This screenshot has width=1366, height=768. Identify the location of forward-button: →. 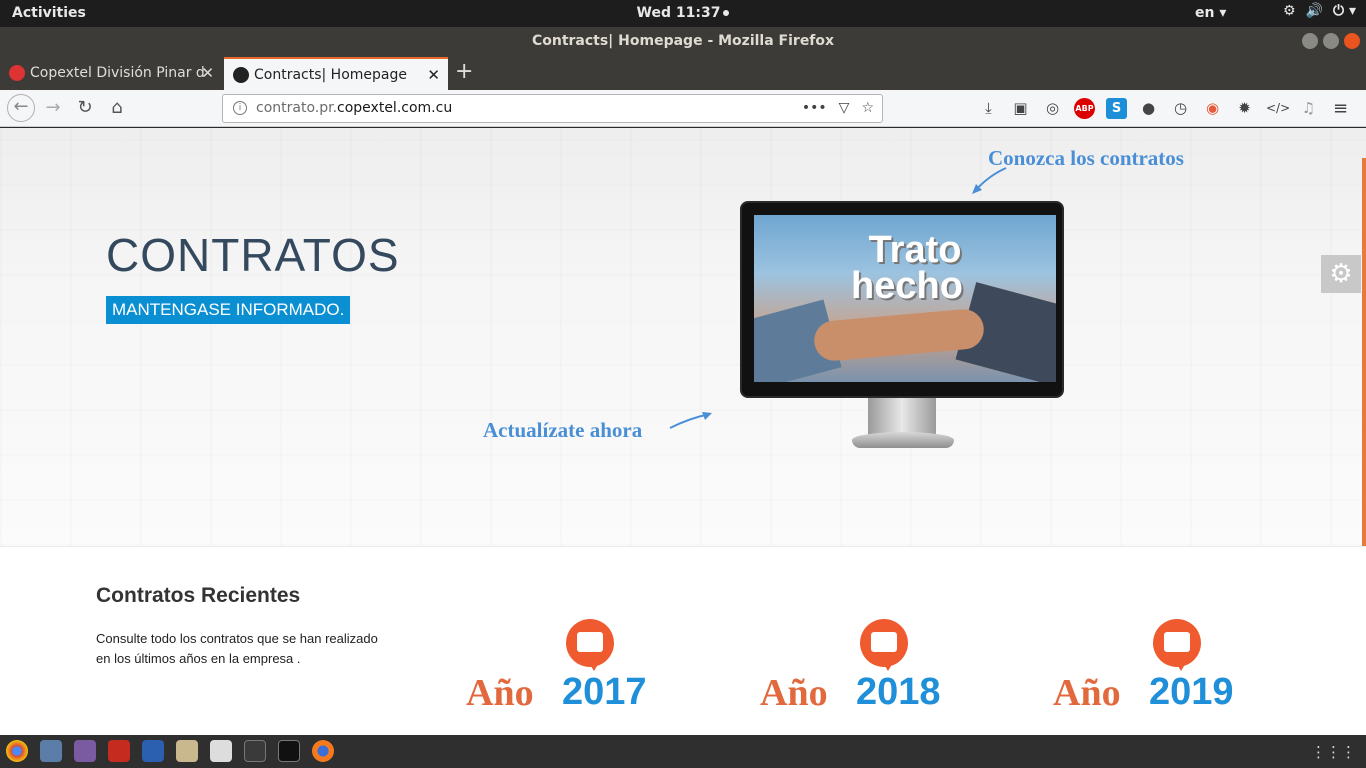
(53, 109).